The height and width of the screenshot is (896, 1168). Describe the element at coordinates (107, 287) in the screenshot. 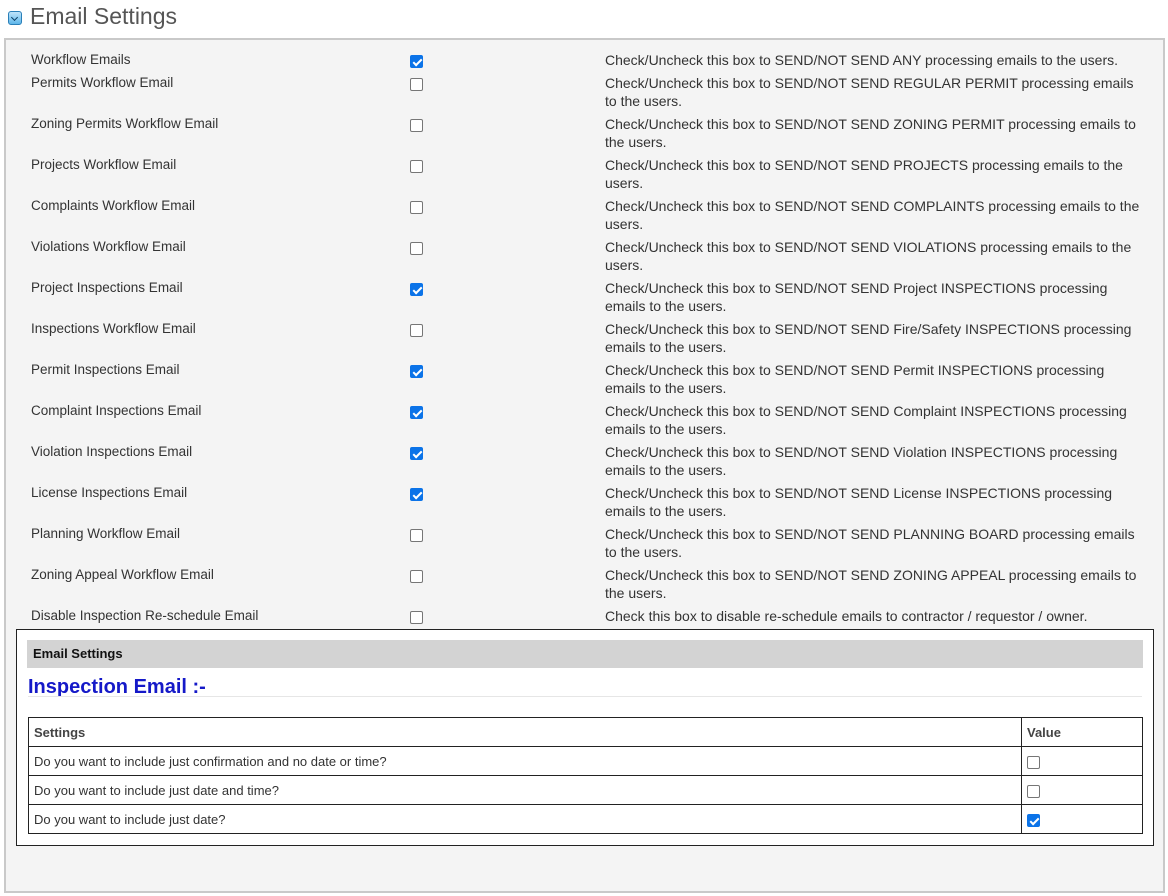

I see `setting-label: Project Inspections Email` at that location.